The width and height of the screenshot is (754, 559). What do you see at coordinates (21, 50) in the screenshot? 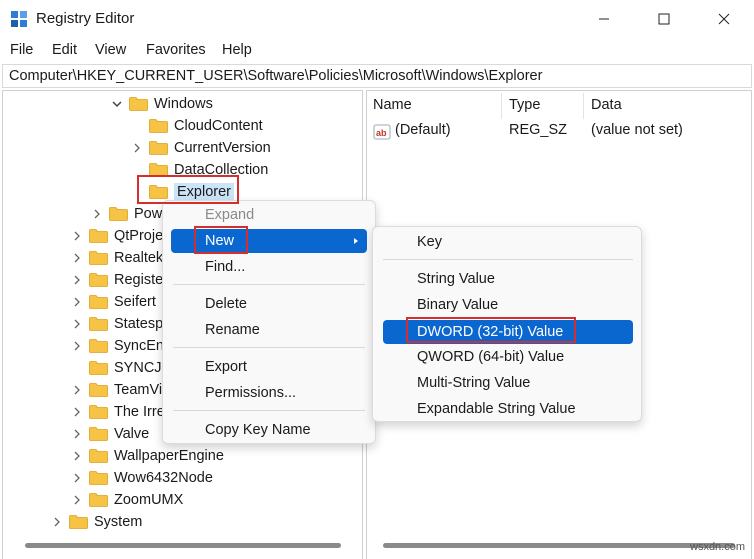
I see `menu-file: File` at bounding box center [21, 50].